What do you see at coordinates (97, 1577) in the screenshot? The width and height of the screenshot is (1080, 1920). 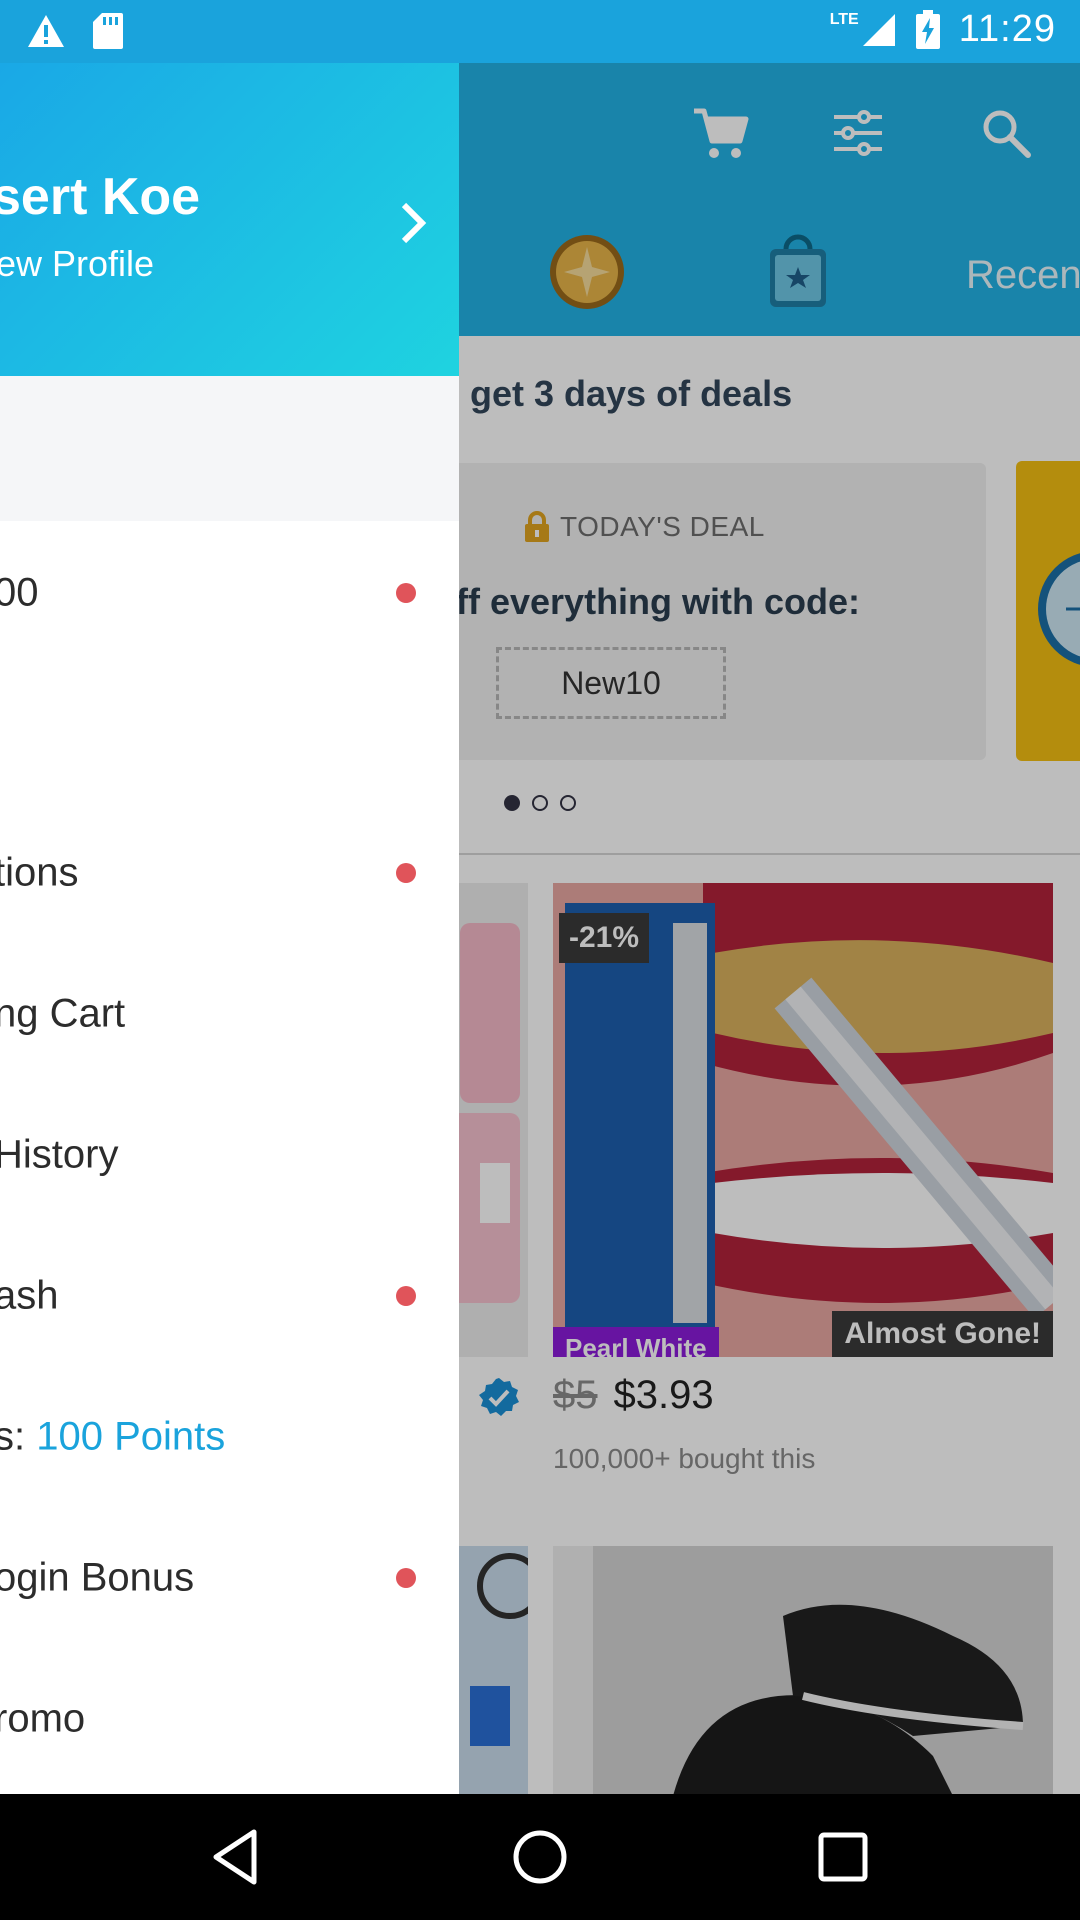 I see `drawer-item-label: ogin Bonus` at bounding box center [97, 1577].